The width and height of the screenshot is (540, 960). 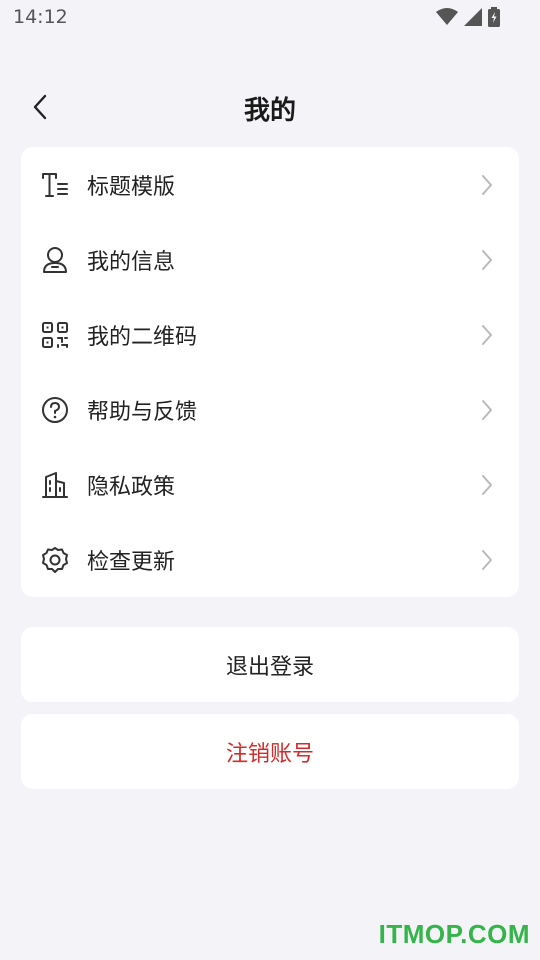 What do you see at coordinates (270, 18) in the screenshot?
I see `status-bar: 14:12` at bounding box center [270, 18].